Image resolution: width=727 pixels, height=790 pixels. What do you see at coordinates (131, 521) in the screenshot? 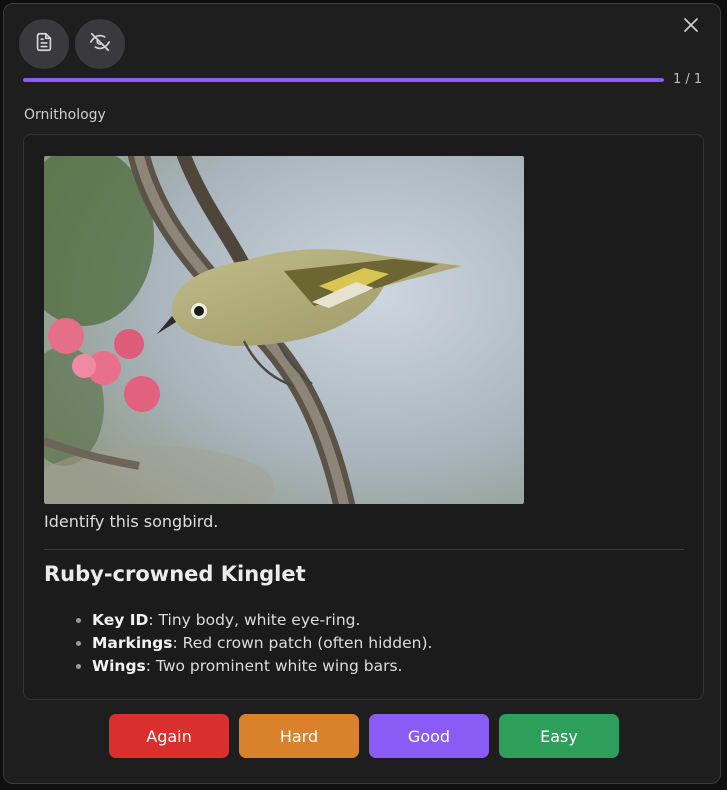
I see `question-text: Identify this songbird.` at bounding box center [131, 521].